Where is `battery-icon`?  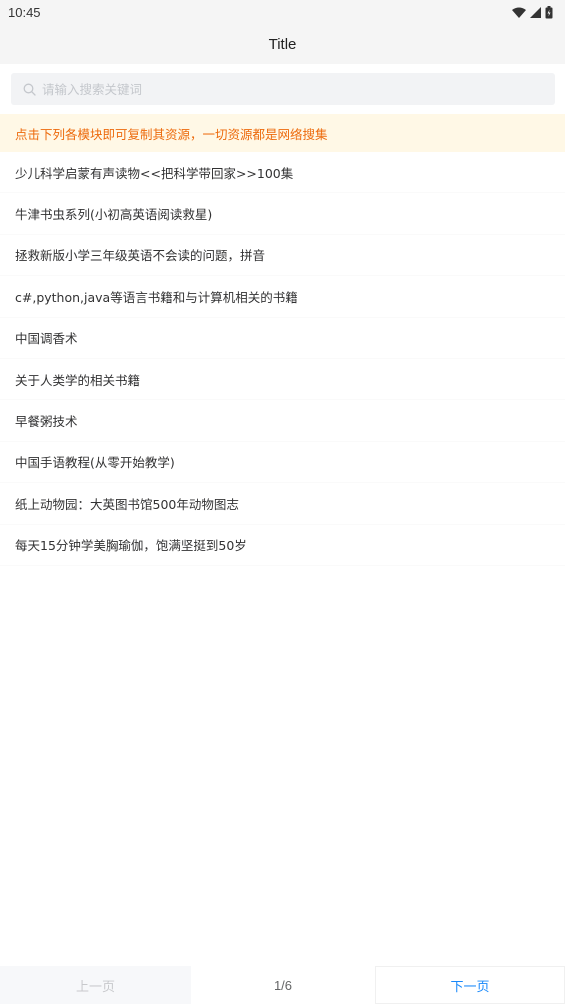
battery-icon is located at coordinates (549, 12).